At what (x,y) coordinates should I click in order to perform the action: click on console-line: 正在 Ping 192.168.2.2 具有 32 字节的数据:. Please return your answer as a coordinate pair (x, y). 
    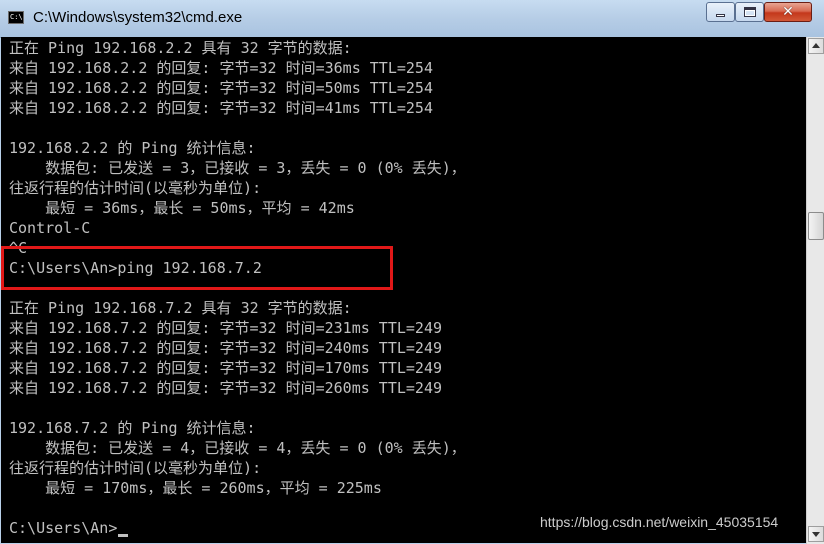
    Looking at the image, I should click on (180, 48).